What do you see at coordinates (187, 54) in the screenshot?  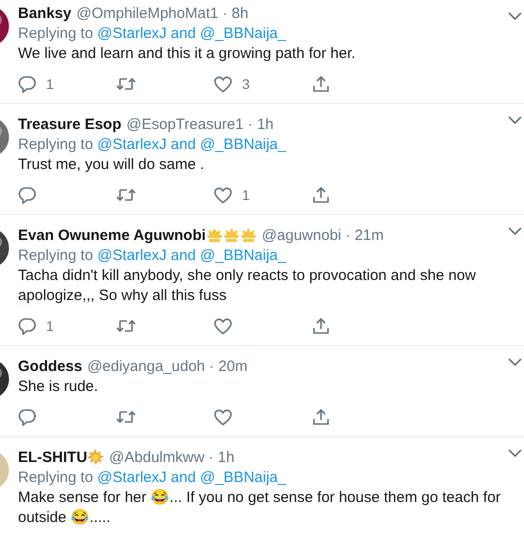 I see `tweet-text: We live and learn and this it a growing path for her.` at bounding box center [187, 54].